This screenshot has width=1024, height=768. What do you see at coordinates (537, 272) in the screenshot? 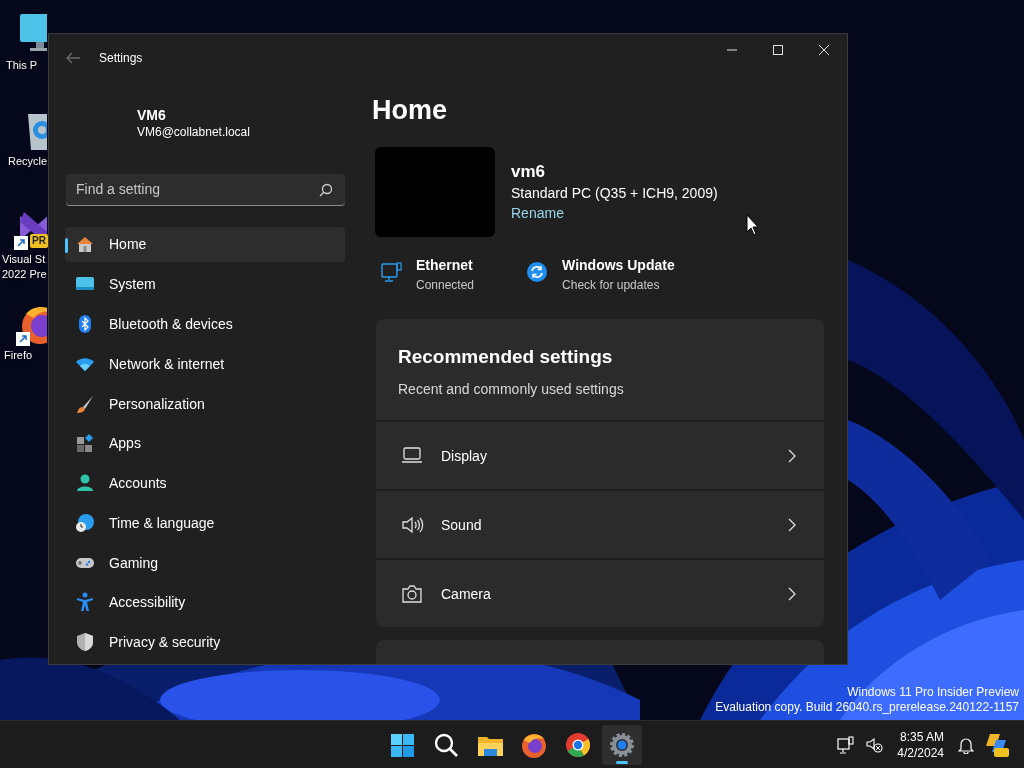
I see `sync-icon` at bounding box center [537, 272].